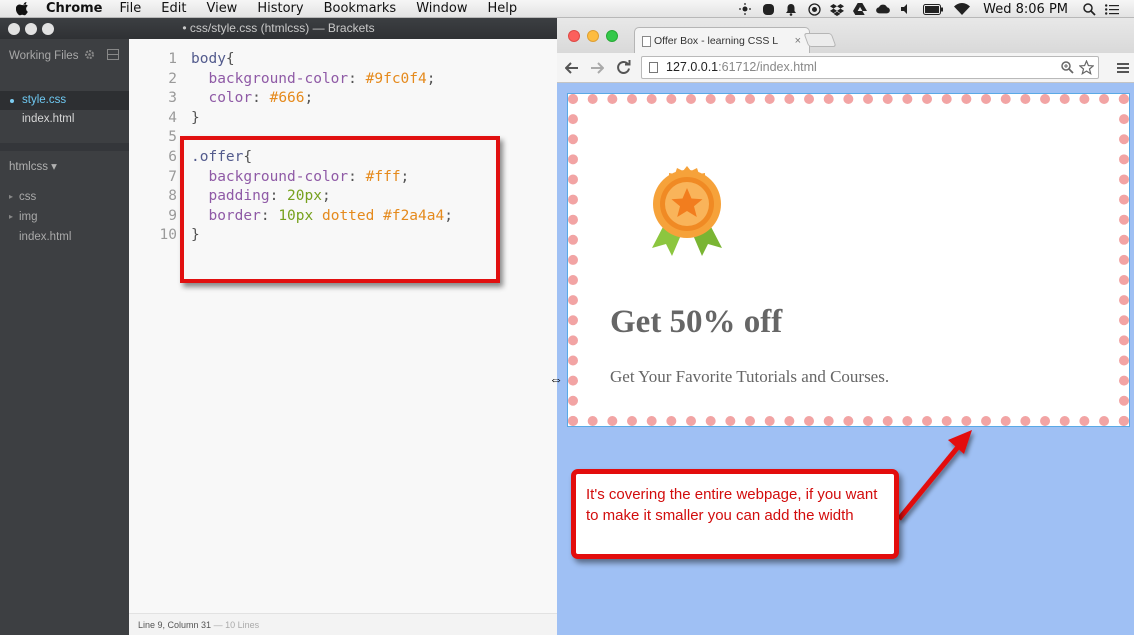 This screenshot has width=1134, height=635. Describe the element at coordinates (172, 137) in the screenshot. I see `line-number: 5` at that location.